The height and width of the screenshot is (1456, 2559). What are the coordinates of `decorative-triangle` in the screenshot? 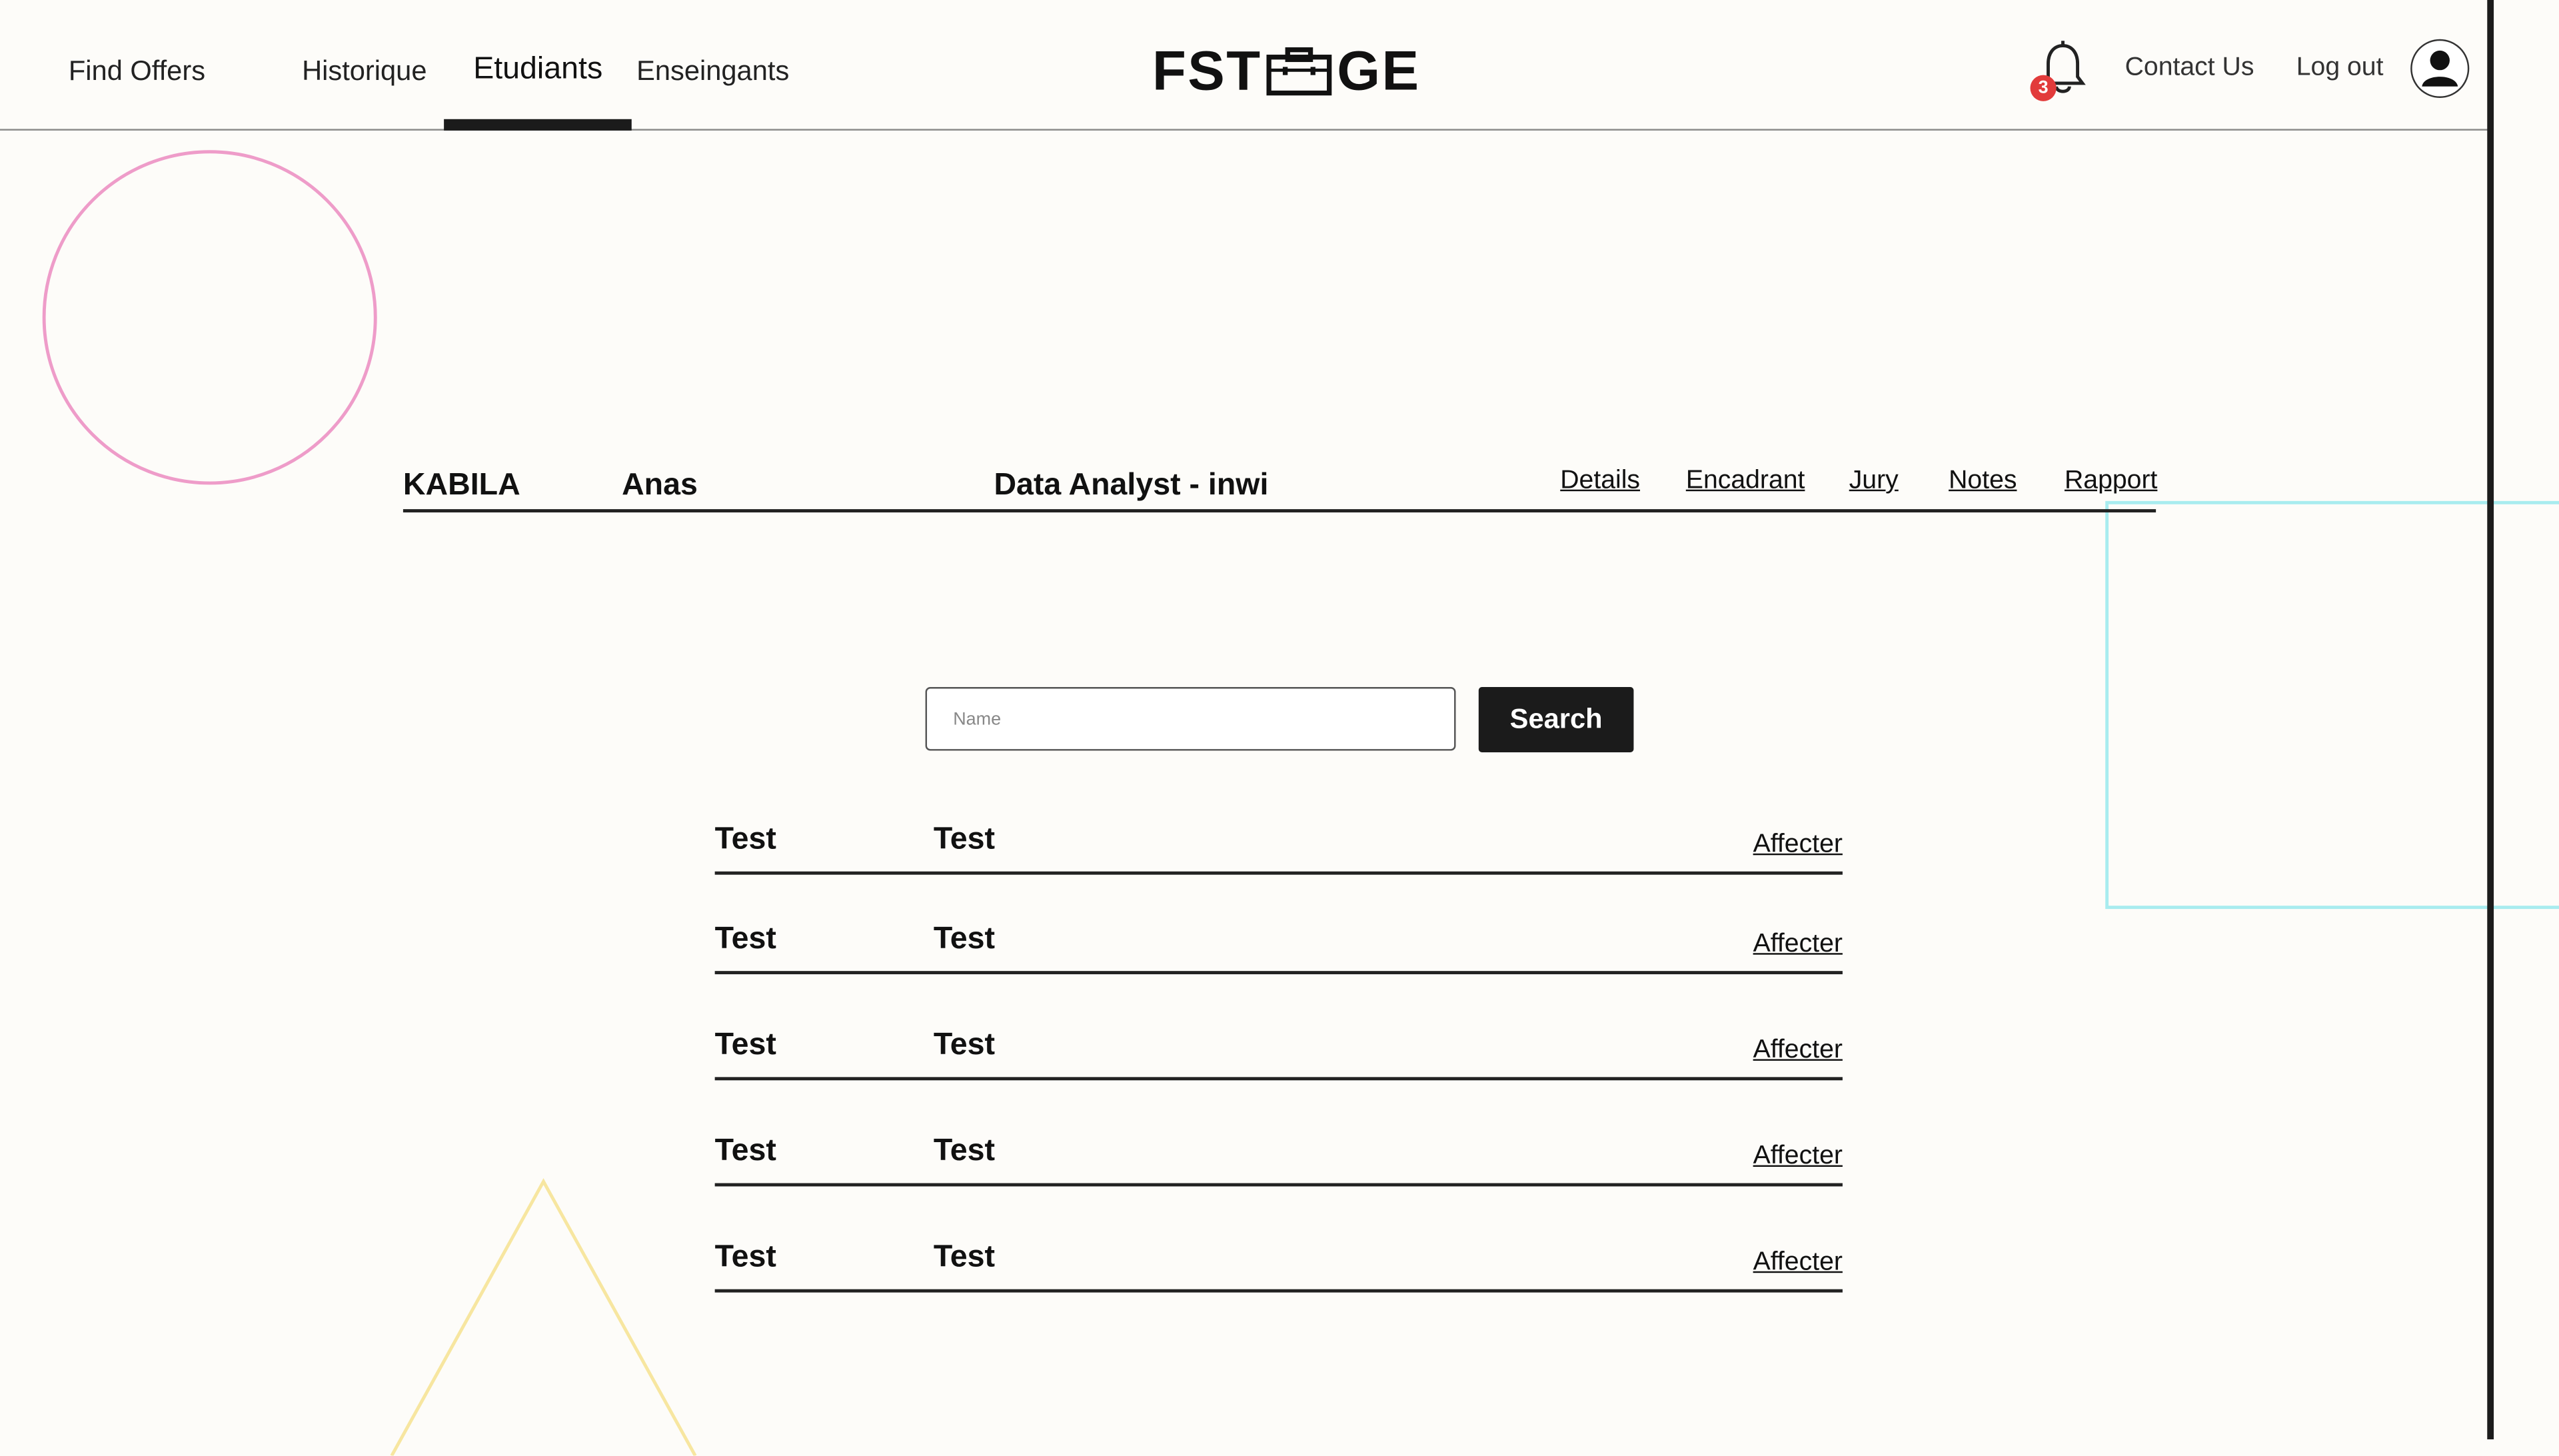 It's located at (543, 1317).